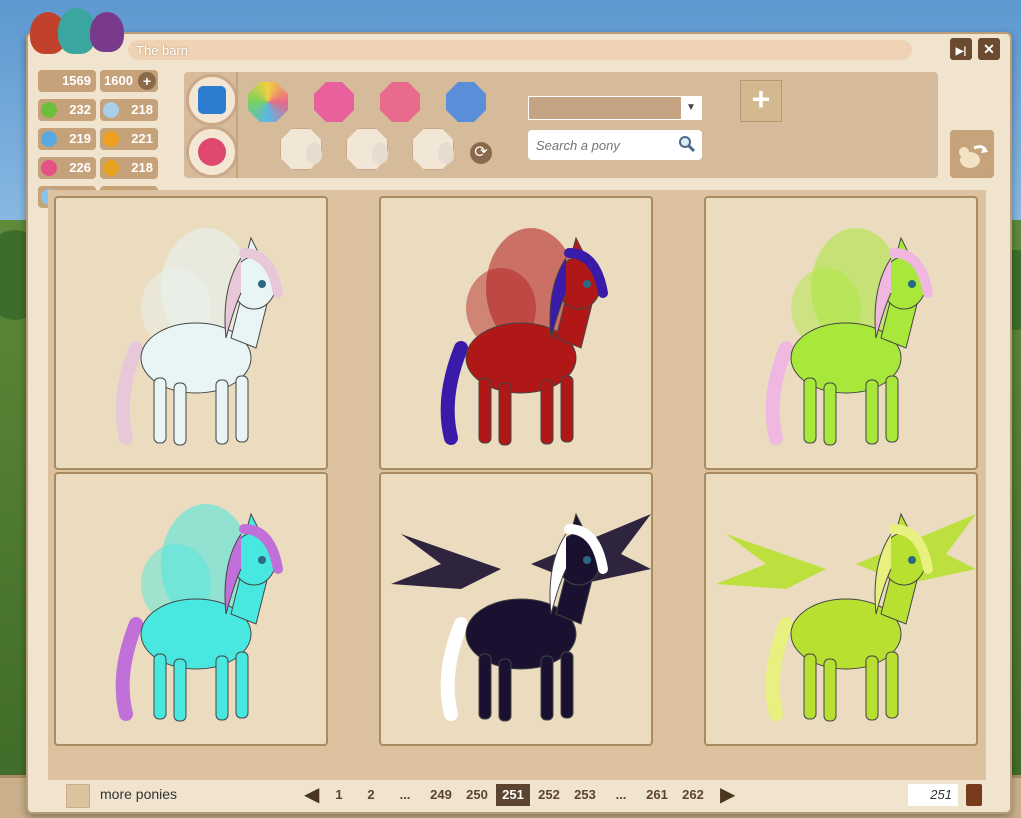  What do you see at coordinates (693, 795) in the screenshot?
I see `page-link: 262` at bounding box center [693, 795].